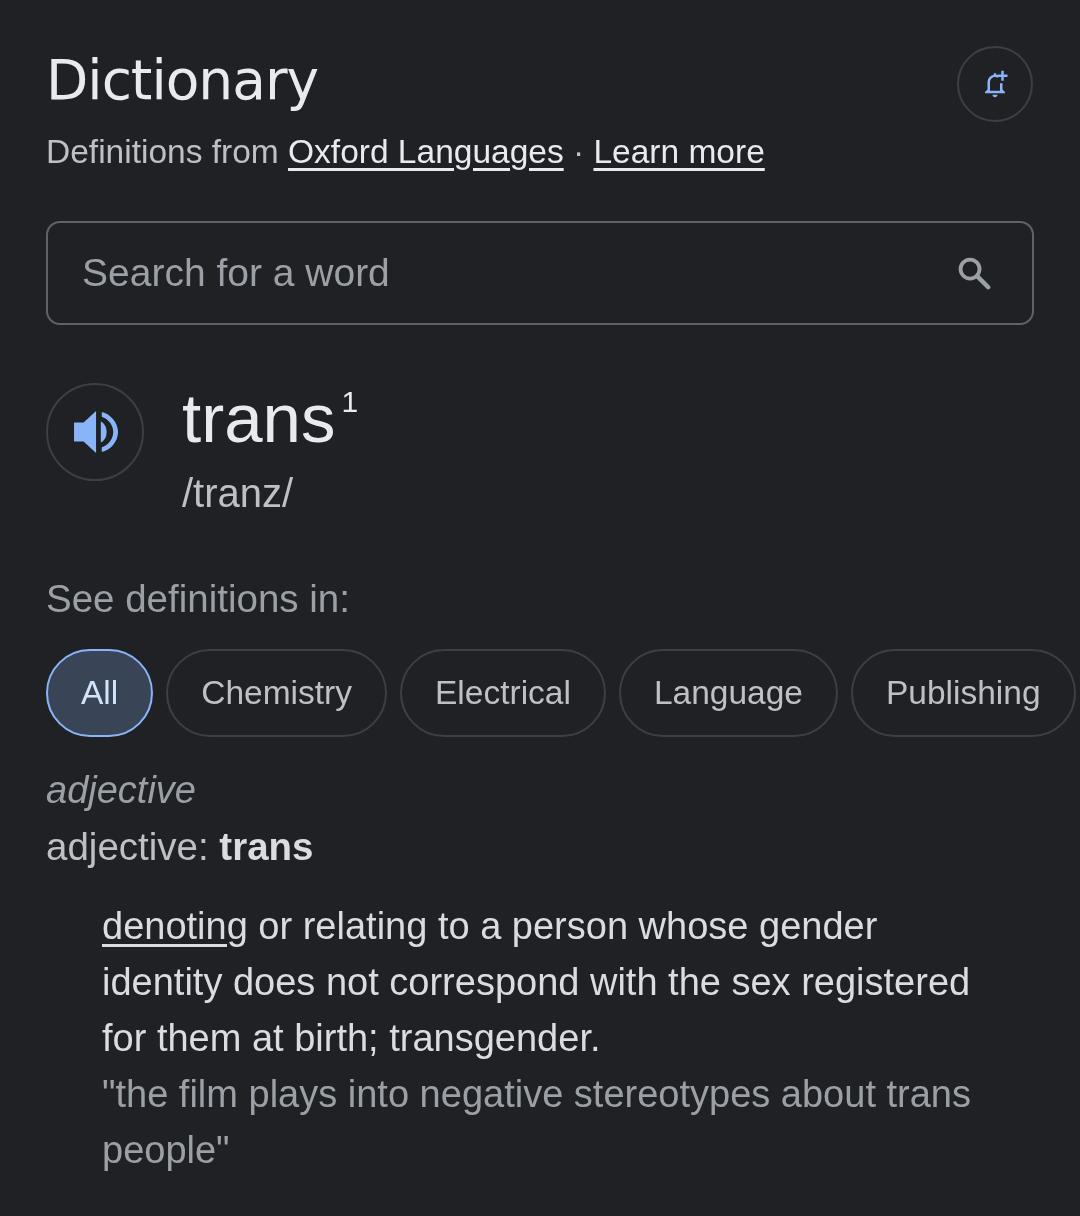  I want to click on see-definitions-label: See definitions in:, so click(198, 599).